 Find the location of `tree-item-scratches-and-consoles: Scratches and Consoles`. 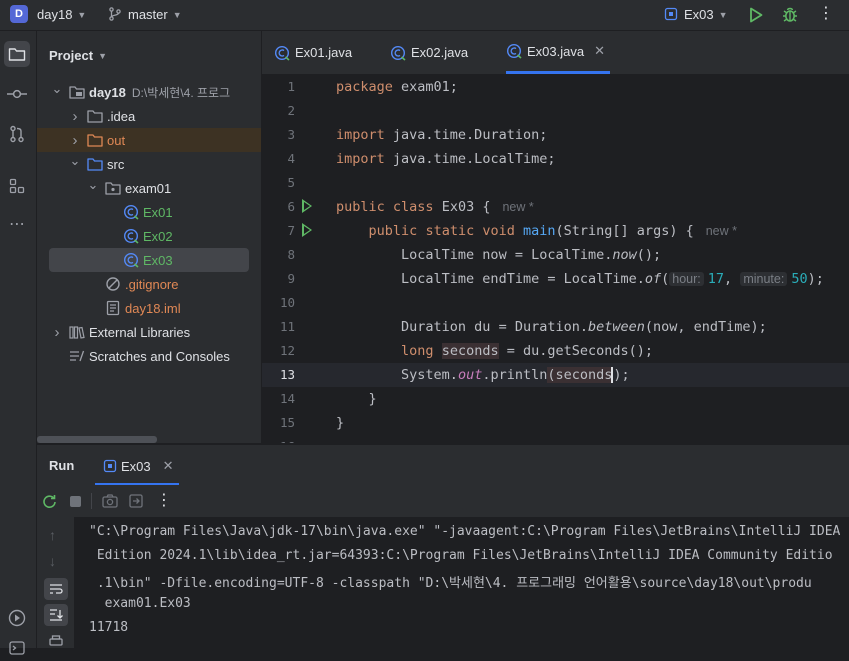

tree-item-scratches-and-consoles: Scratches and Consoles is located at coordinates (149, 356).